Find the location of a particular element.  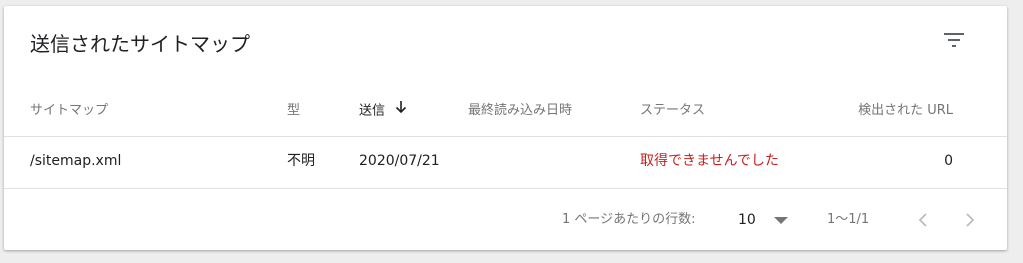

column-header-label: 型 is located at coordinates (294, 110).